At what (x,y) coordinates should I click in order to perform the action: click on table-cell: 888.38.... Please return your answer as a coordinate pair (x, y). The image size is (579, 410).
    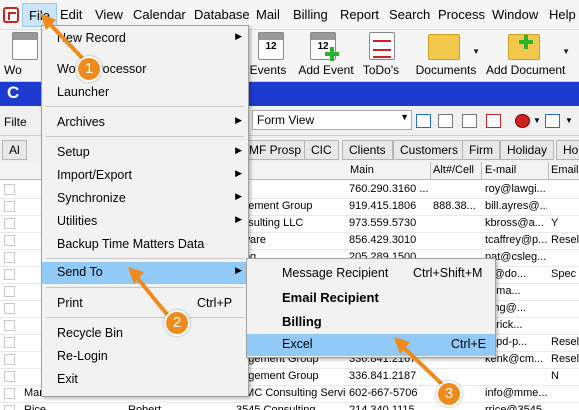
    Looking at the image, I should click on (454, 206).